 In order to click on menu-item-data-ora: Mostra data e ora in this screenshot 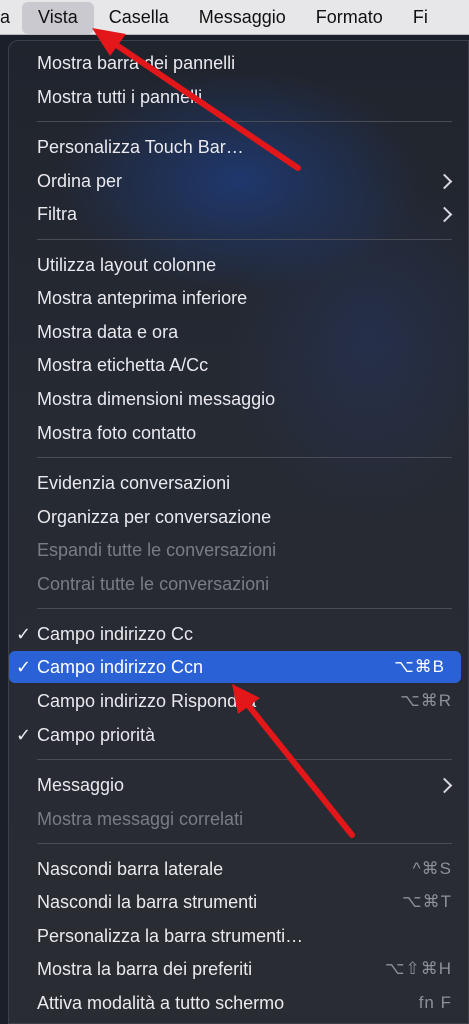, I will do `click(238, 332)`.